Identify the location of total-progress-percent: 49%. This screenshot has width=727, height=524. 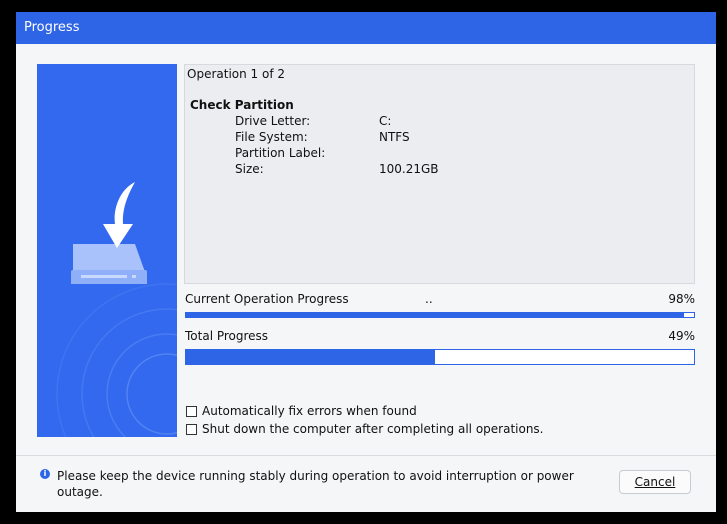
(681, 336).